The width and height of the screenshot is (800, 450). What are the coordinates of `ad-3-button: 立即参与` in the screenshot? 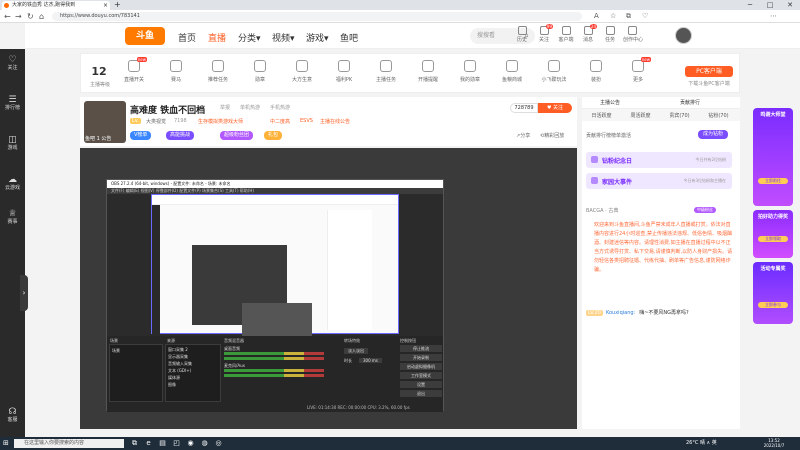 It's located at (773, 305).